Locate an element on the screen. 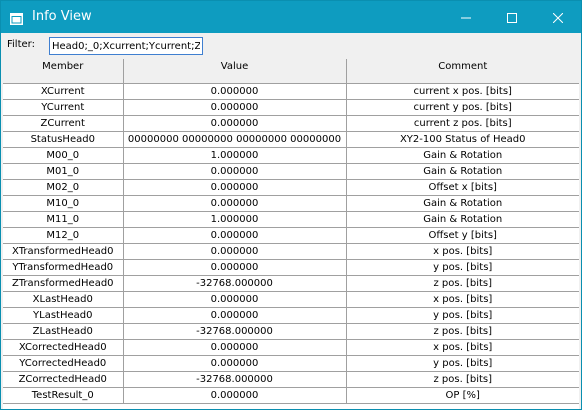 The height and width of the screenshot is (410, 582). table-row: M00_0 1.000000 Gain & Rotation is located at coordinates (291, 155).